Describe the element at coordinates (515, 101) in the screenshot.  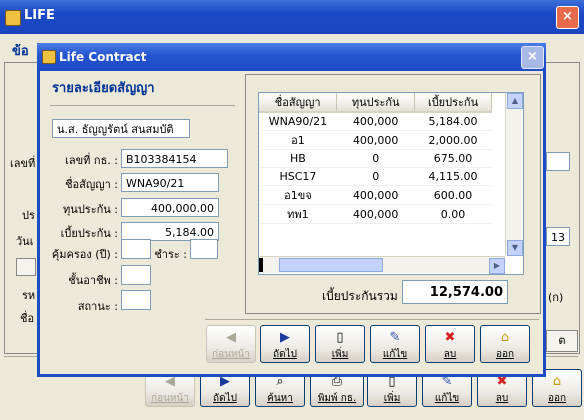
I see `scroll-up-icon: ▲` at that location.